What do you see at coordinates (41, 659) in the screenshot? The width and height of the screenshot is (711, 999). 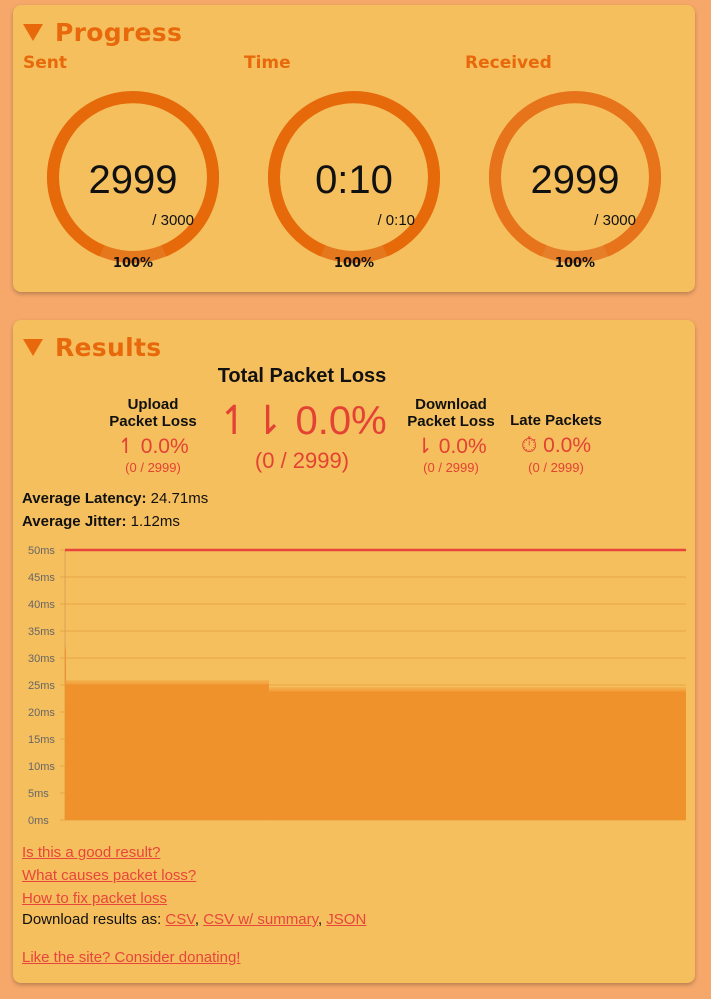 I see `y-tick-label: 30ms` at bounding box center [41, 659].